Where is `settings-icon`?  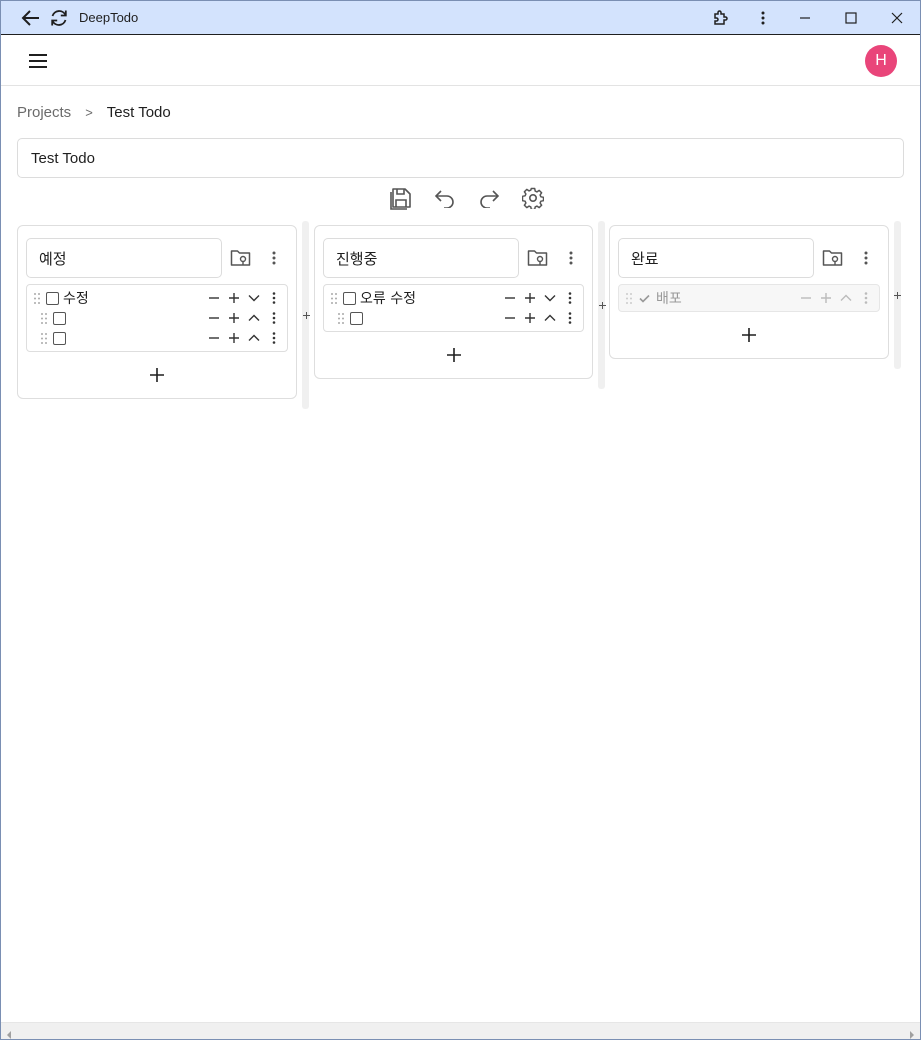 settings-icon is located at coordinates (533, 198).